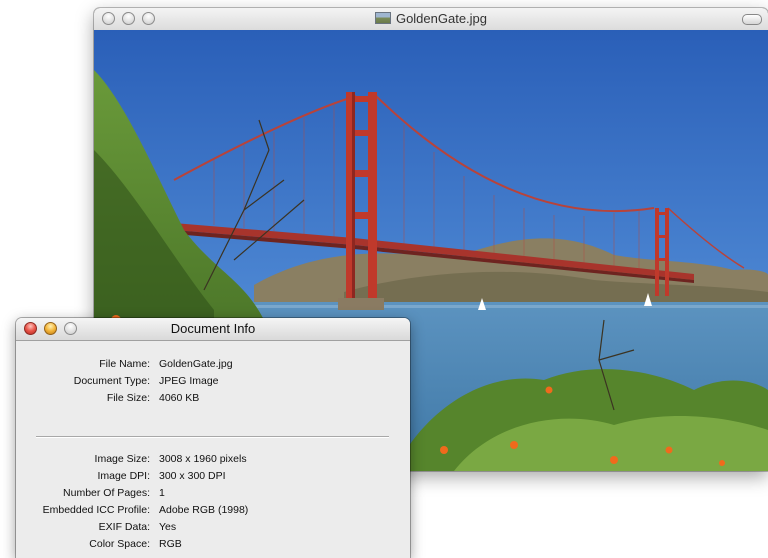  I want to click on document-info-title: Document Info, so click(213, 328).